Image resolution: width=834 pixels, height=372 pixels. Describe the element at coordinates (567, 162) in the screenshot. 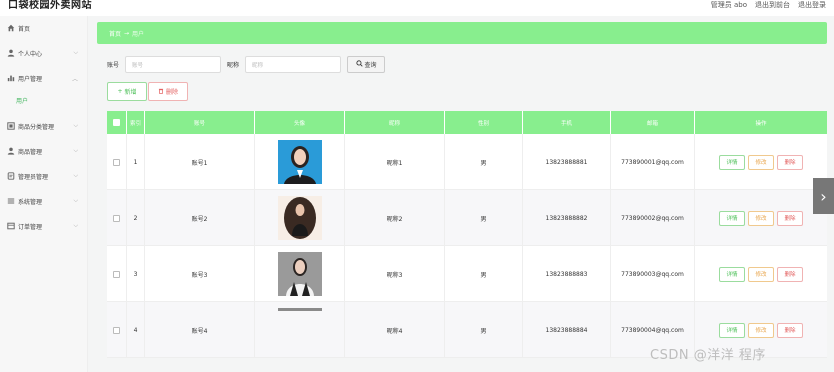

I see `cell-phone: 13823888881` at that location.